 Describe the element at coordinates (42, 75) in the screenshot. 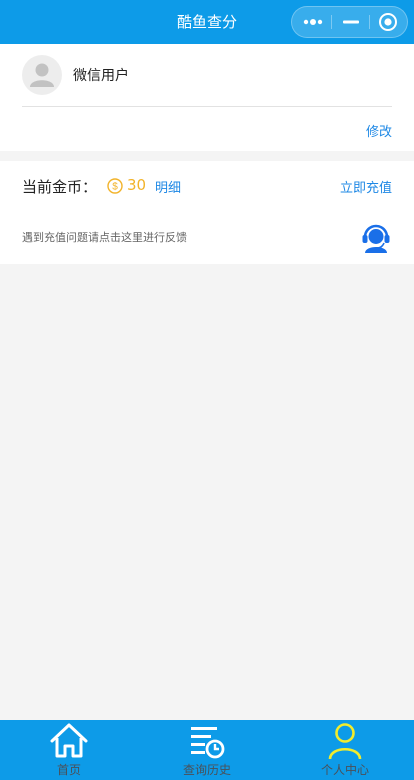

I see `default-avatar-icon` at that location.